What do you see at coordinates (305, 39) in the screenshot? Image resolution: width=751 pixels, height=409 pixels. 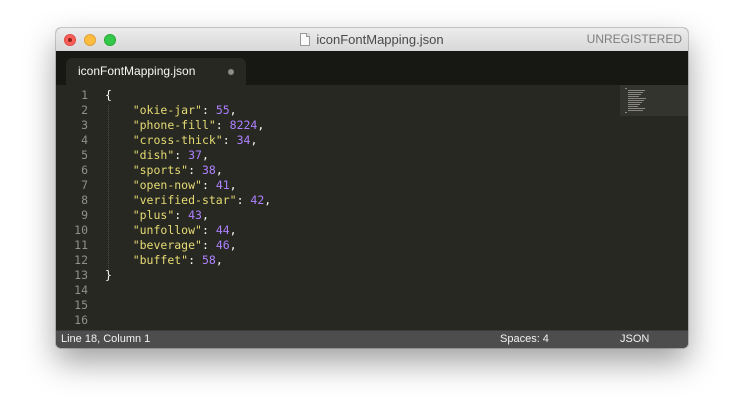 I see `document-icon` at bounding box center [305, 39].